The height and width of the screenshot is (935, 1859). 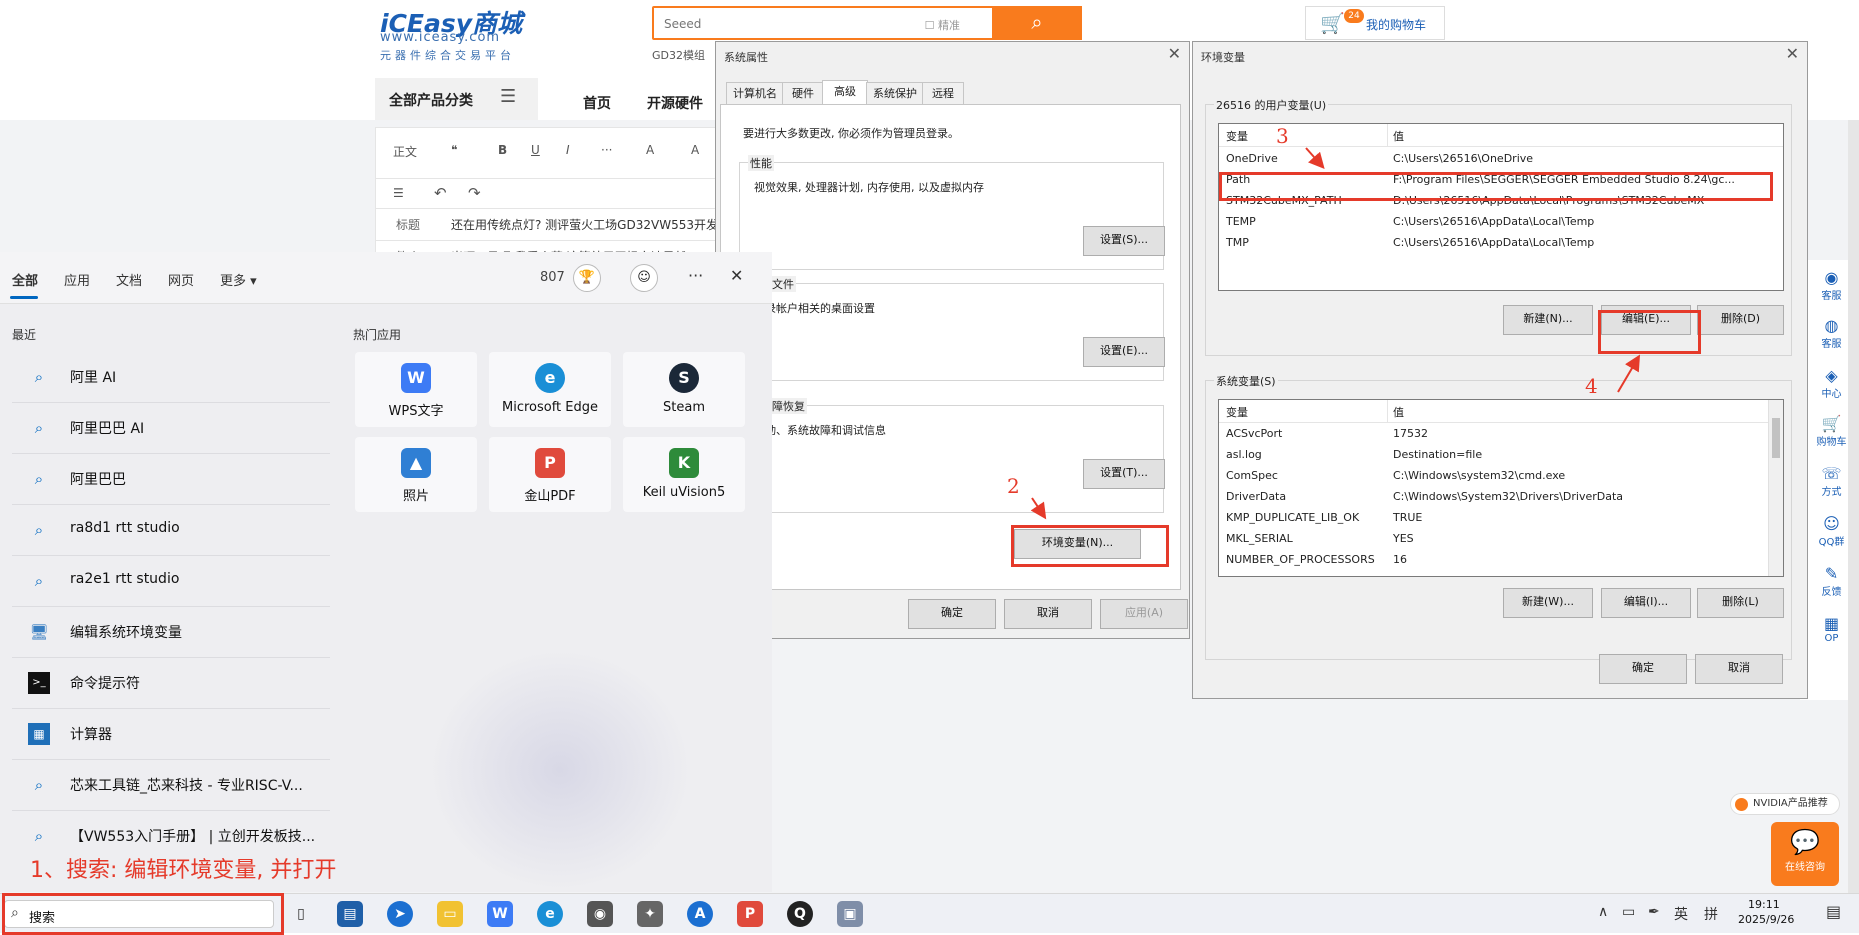 What do you see at coordinates (1335, 333) in the screenshot?
I see `annotation-arrows` at bounding box center [1335, 333].